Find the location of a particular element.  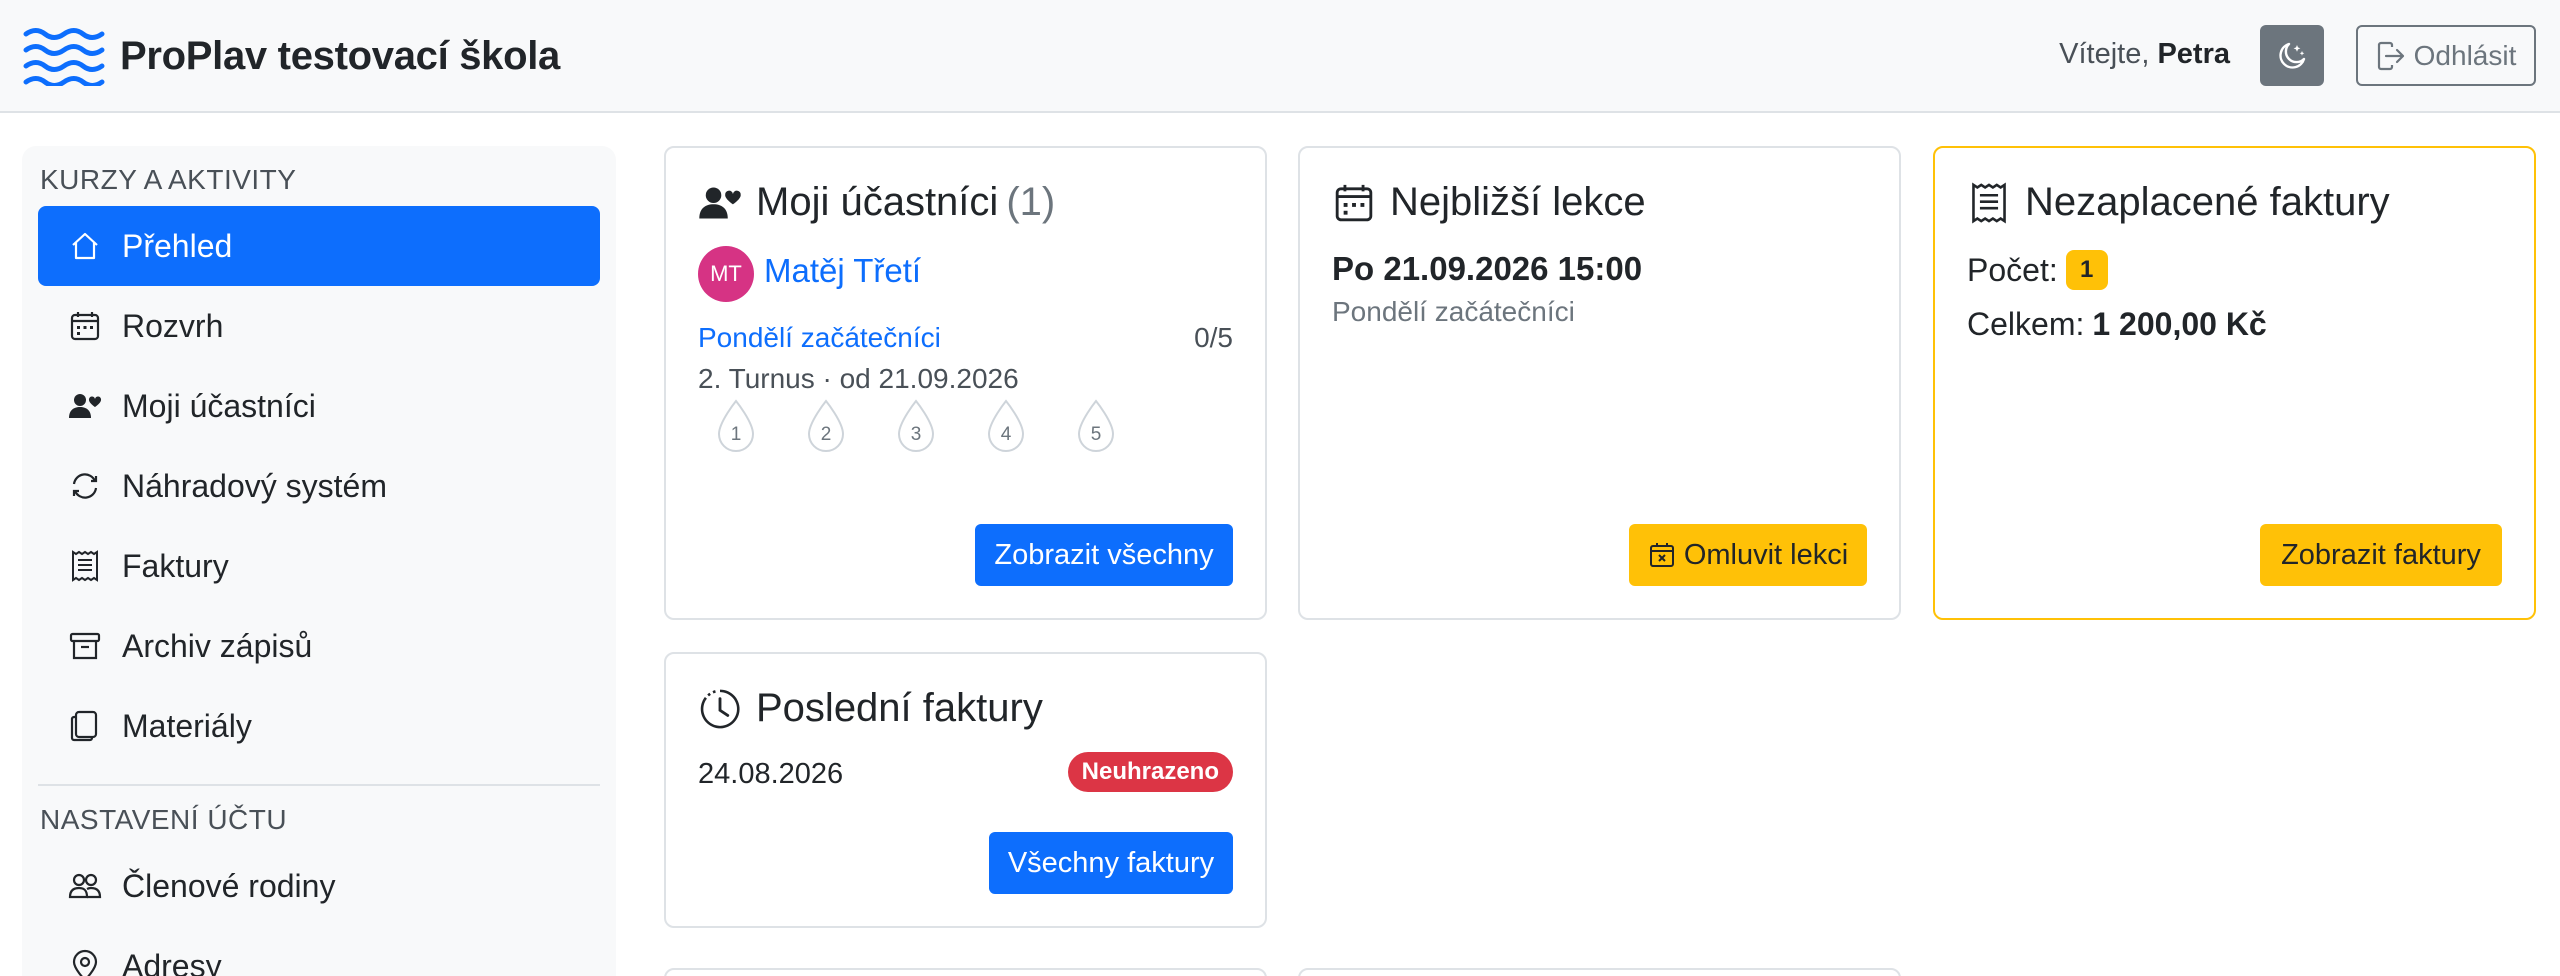

invoice-date: 24.08.2026 is located at coordinates (771, 774).